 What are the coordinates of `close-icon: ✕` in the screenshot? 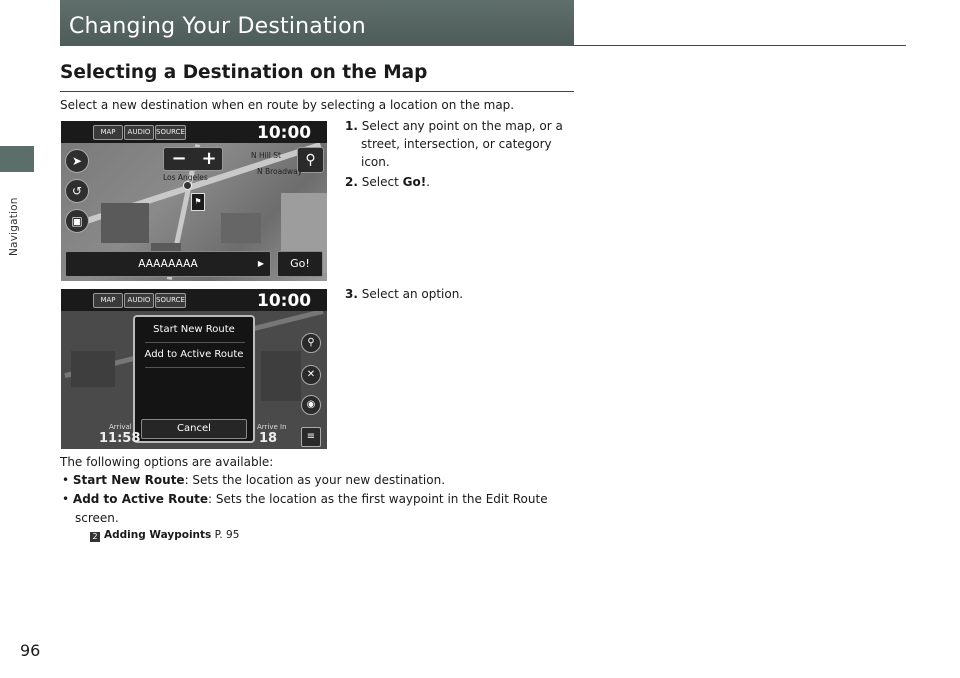 It's located at (311, 375).